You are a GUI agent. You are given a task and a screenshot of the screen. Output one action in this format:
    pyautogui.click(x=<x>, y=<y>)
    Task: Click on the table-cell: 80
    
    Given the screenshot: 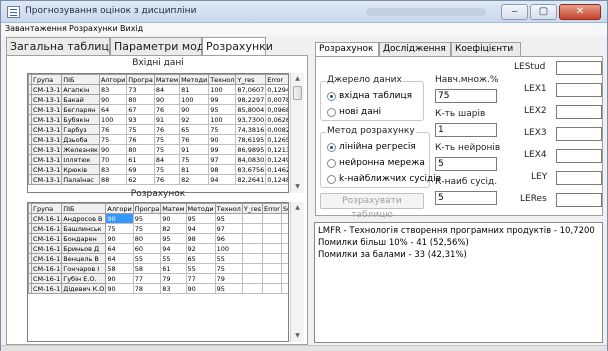 What is the action you would take?
    pyautogui.click(x=147, y=238)
    